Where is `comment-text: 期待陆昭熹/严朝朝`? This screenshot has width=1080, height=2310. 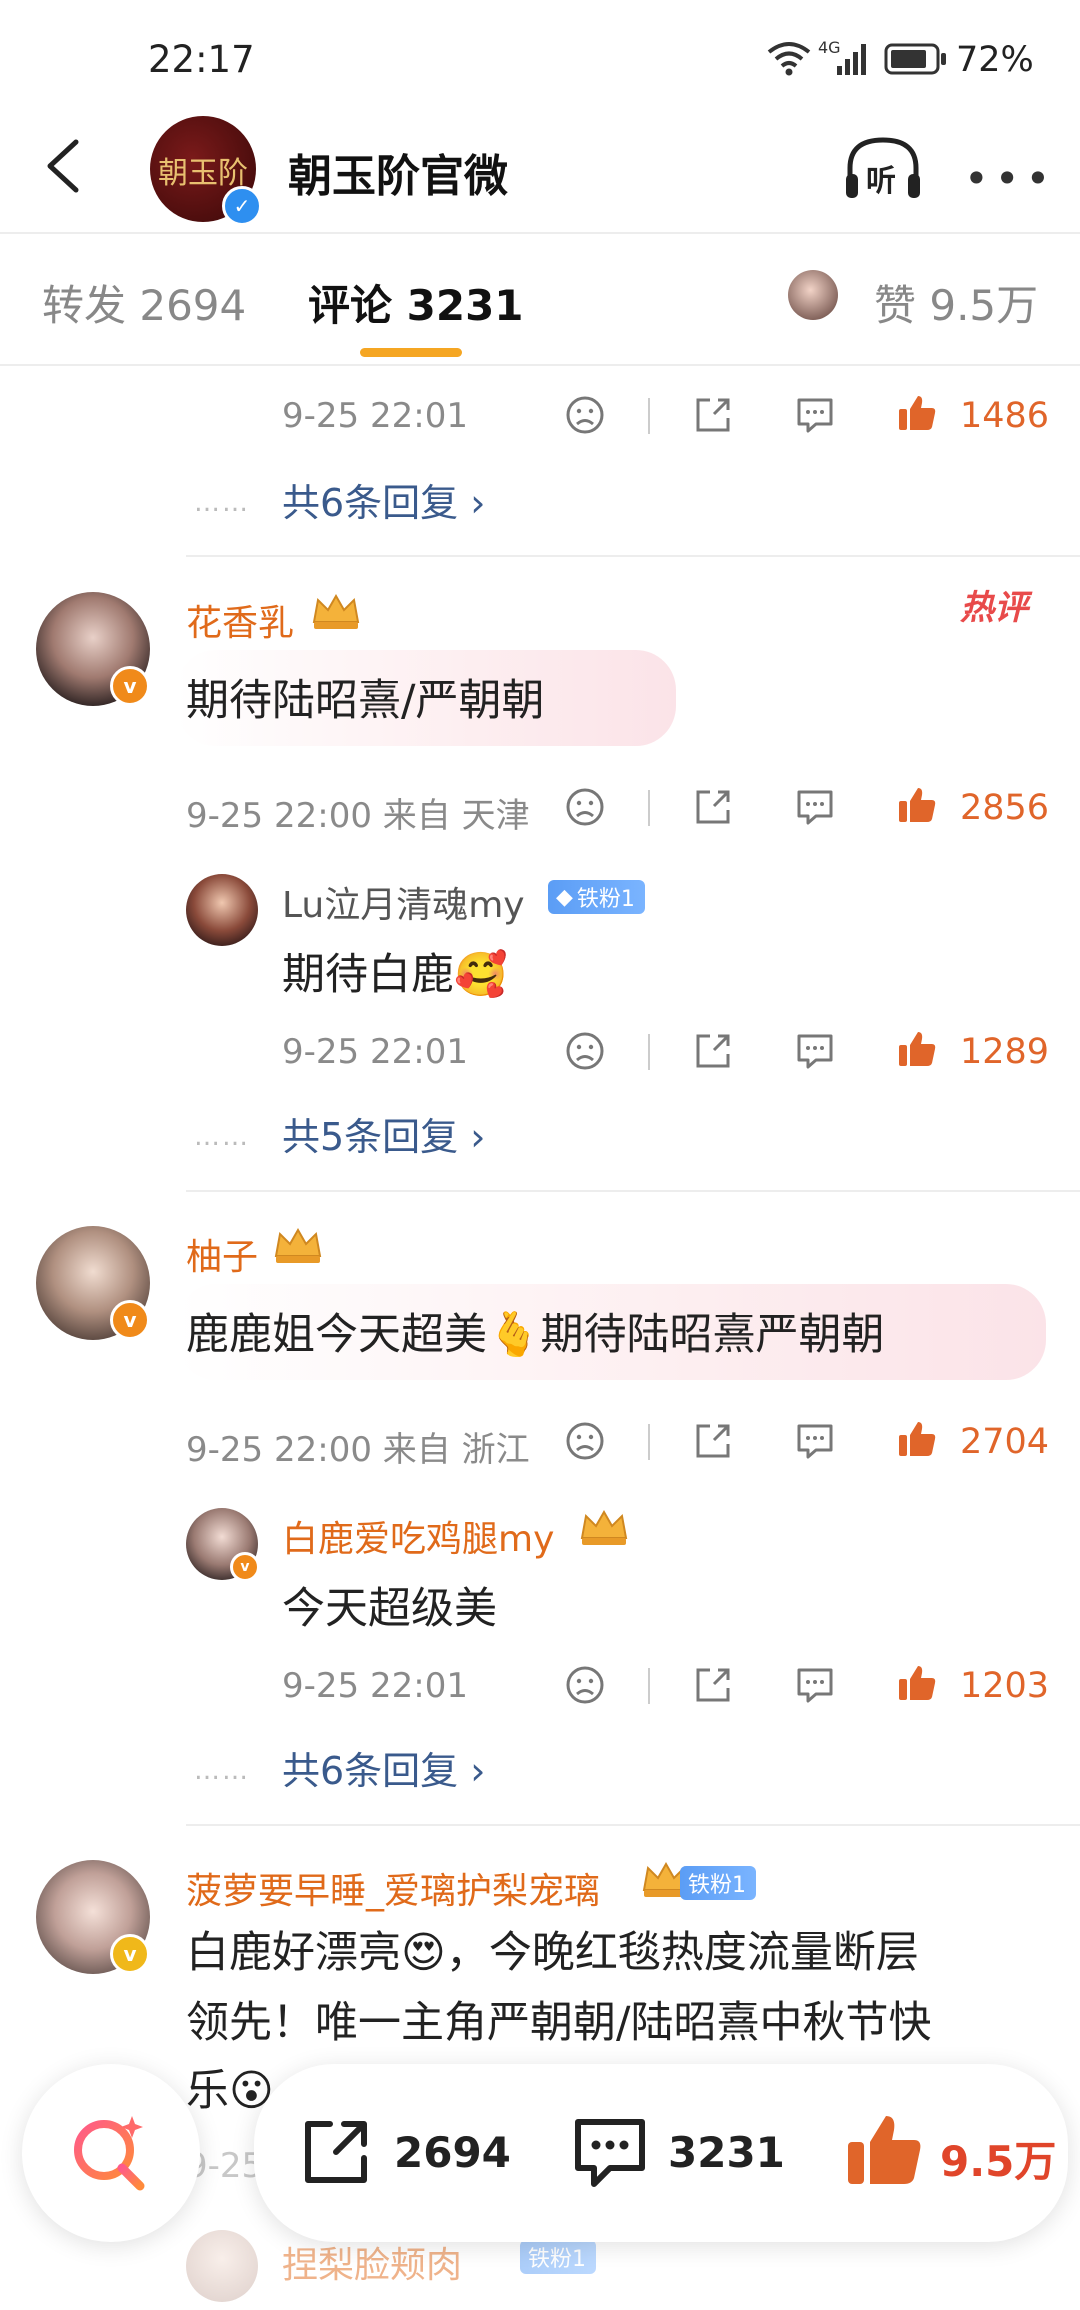 comment-text: 期待陆昭熹/严朝朝 is located at coordinates (365, 701).